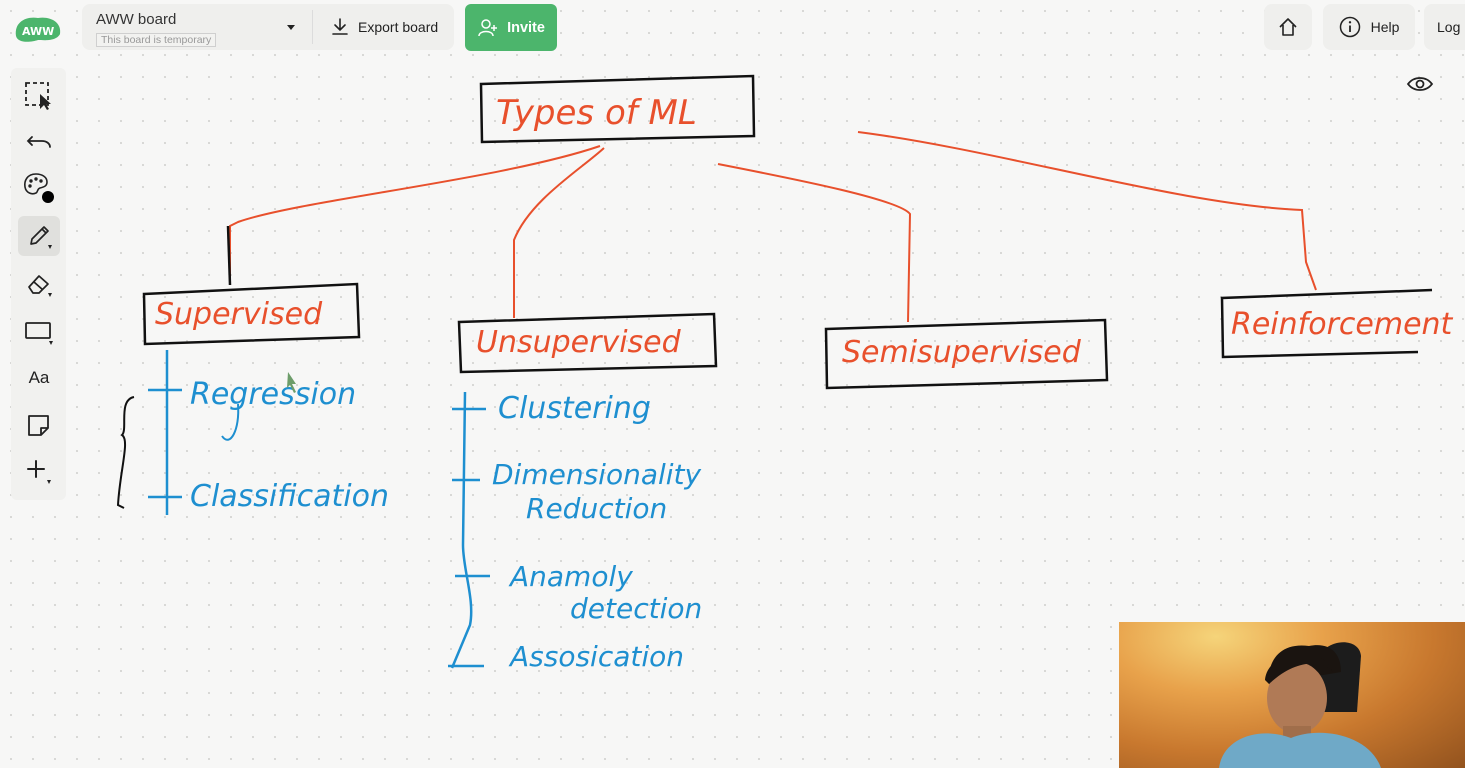  Describe the element at coordinates (559, 232) in the screenshot. I see `connector-unsupervised` at that location.